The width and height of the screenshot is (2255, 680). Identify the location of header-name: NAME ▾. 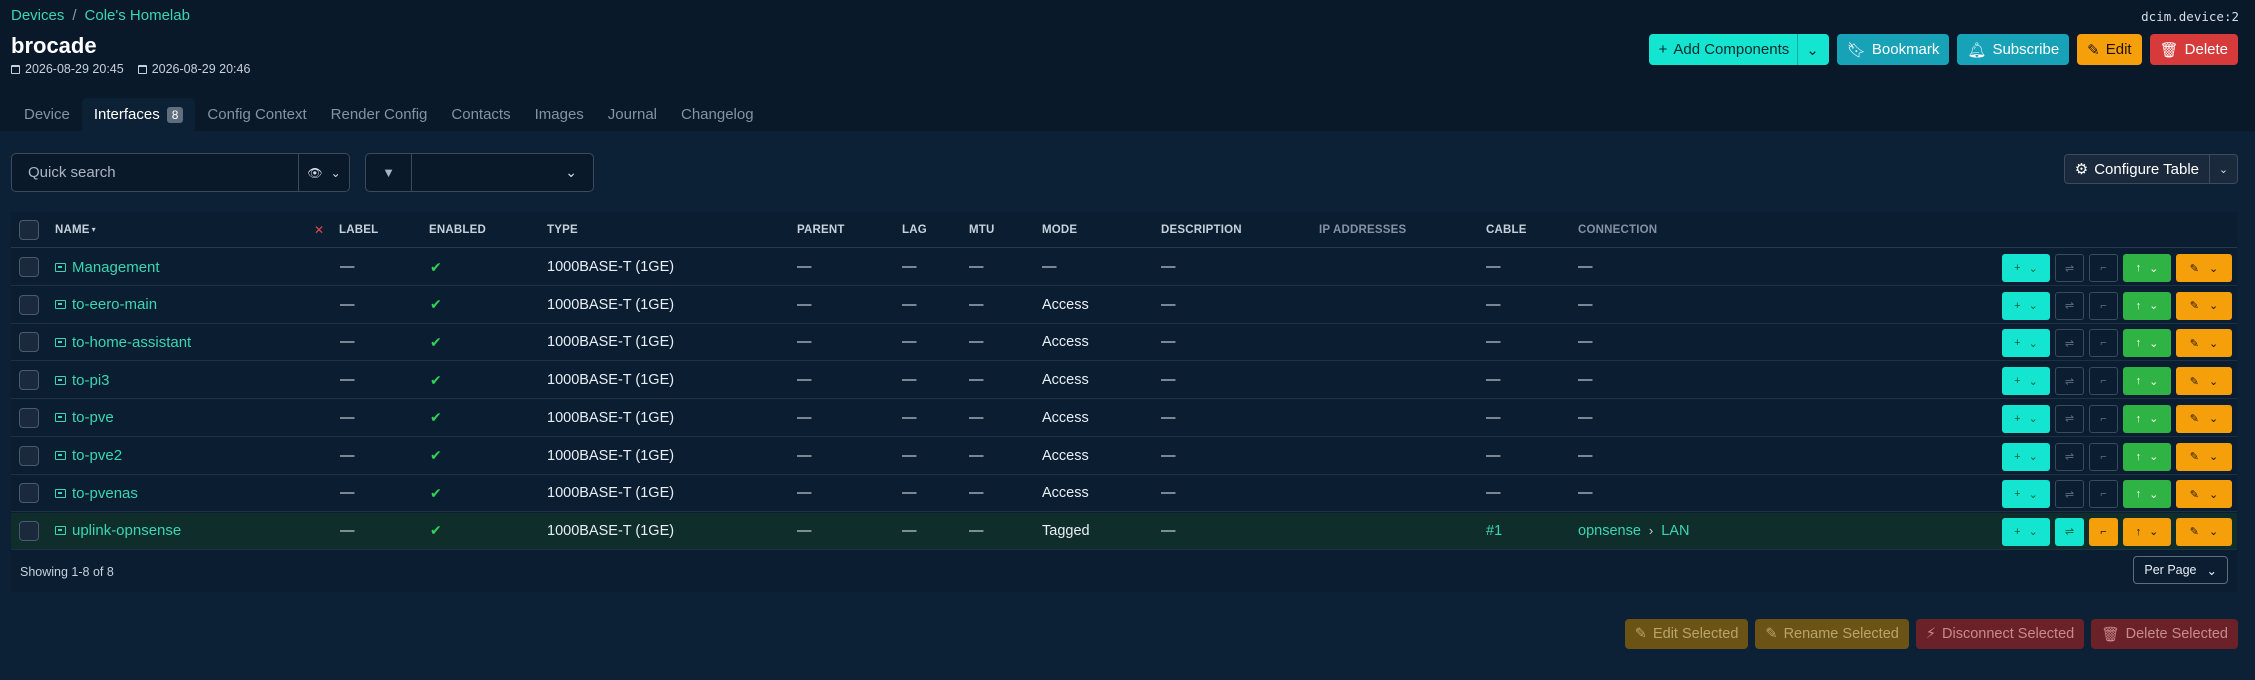
(75, 229).